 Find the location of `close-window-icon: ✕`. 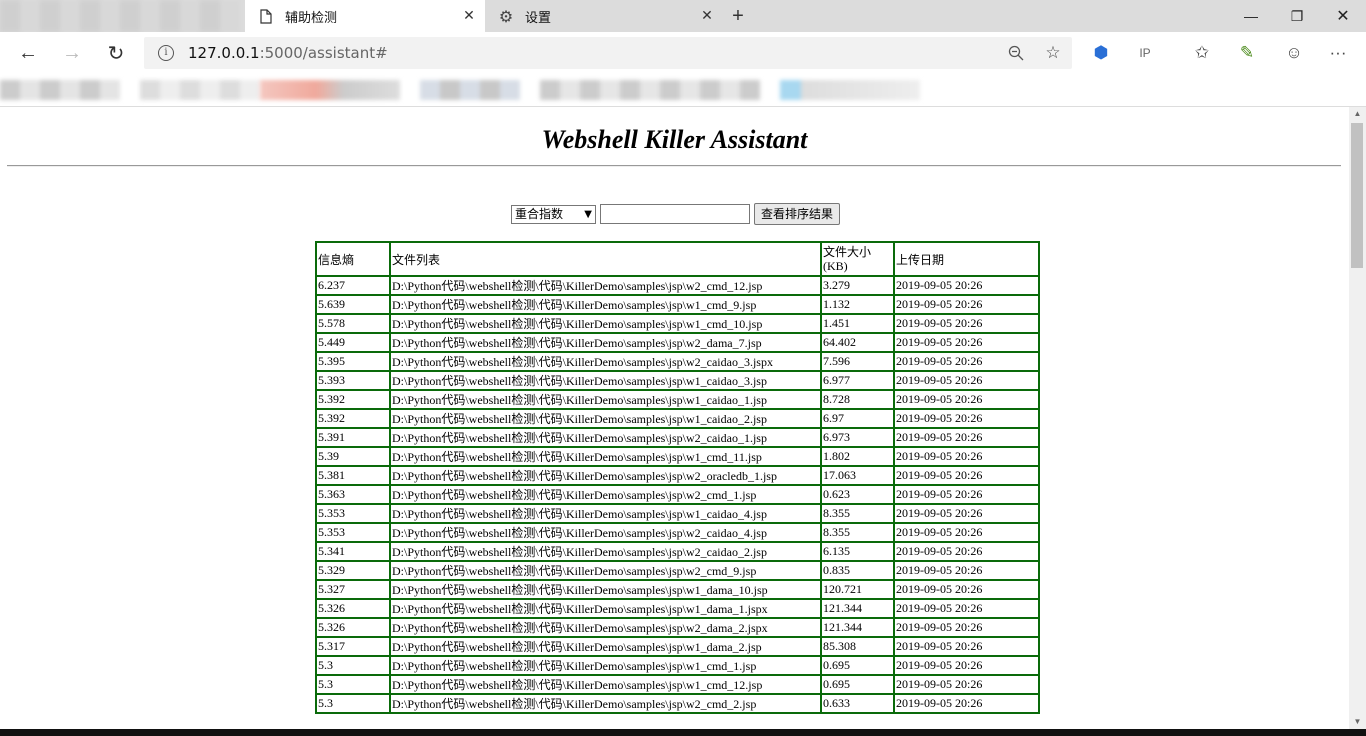

close-window-icon: ✕ is located at coordinates (1343, 16).